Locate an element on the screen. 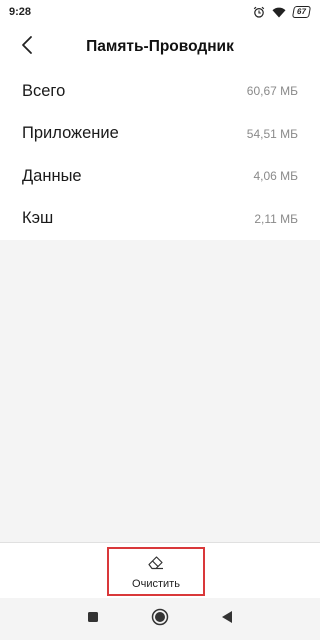 The width and height of the screenshot is (320, 640). alarm-icon is located at coordinates (259, 12).